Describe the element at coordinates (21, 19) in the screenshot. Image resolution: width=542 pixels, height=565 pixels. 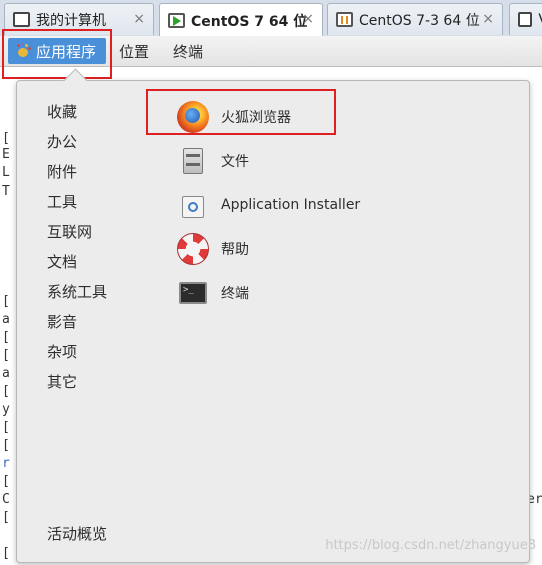
I see `monitor-icon` at that location.